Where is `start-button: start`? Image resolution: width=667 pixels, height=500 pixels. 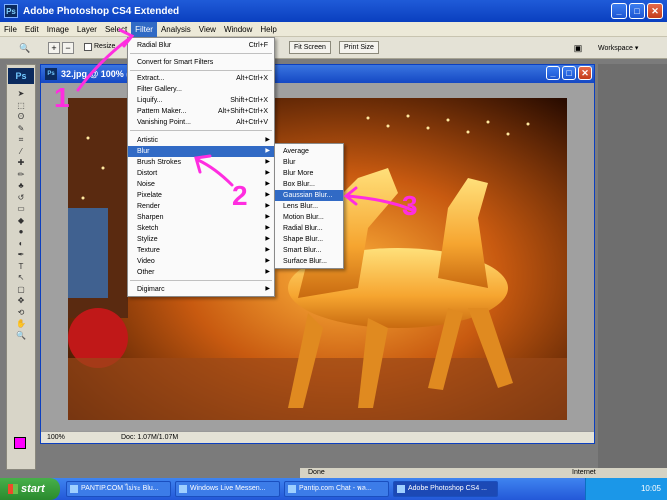 start-button: start is located at coordinates (30, 489).